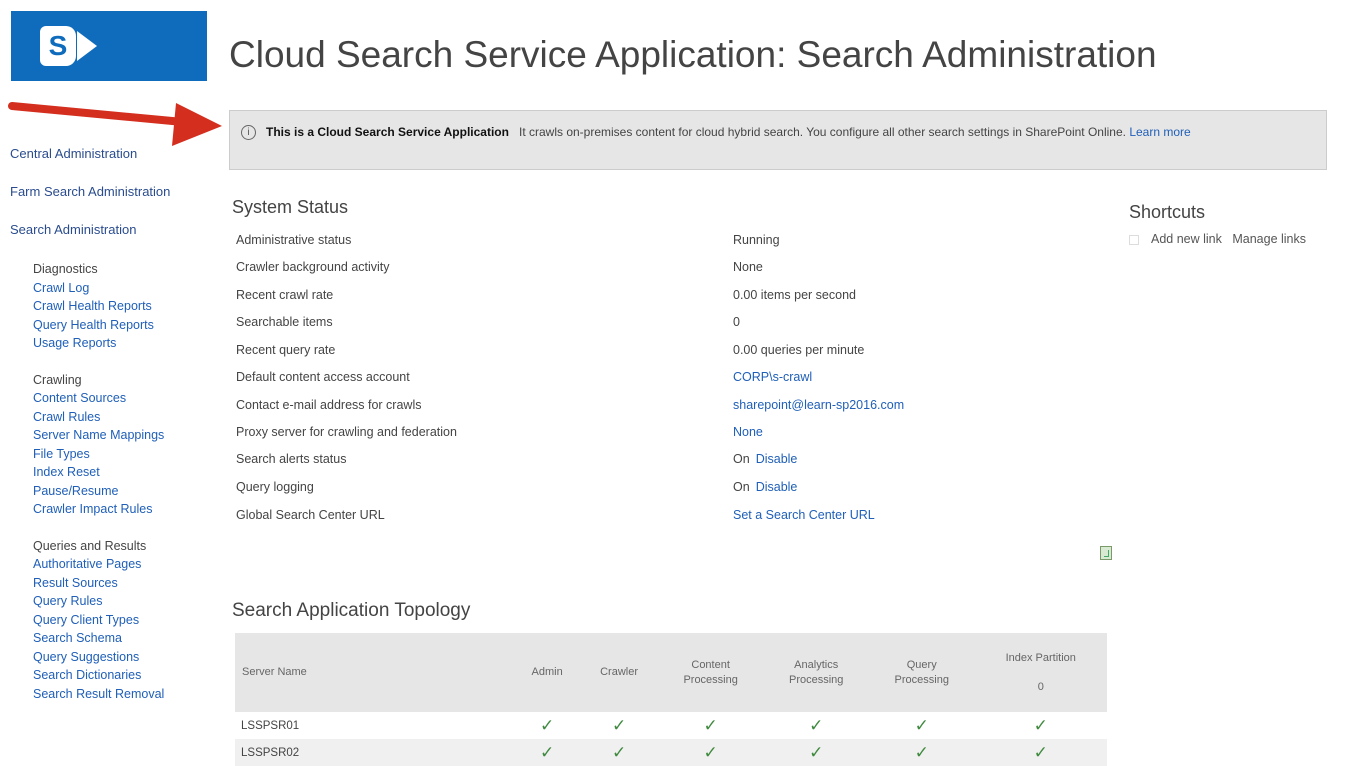  Describe the element at coordinates (121, 454) in the screenshot. I see `nav-file-types: File Types` at that location.